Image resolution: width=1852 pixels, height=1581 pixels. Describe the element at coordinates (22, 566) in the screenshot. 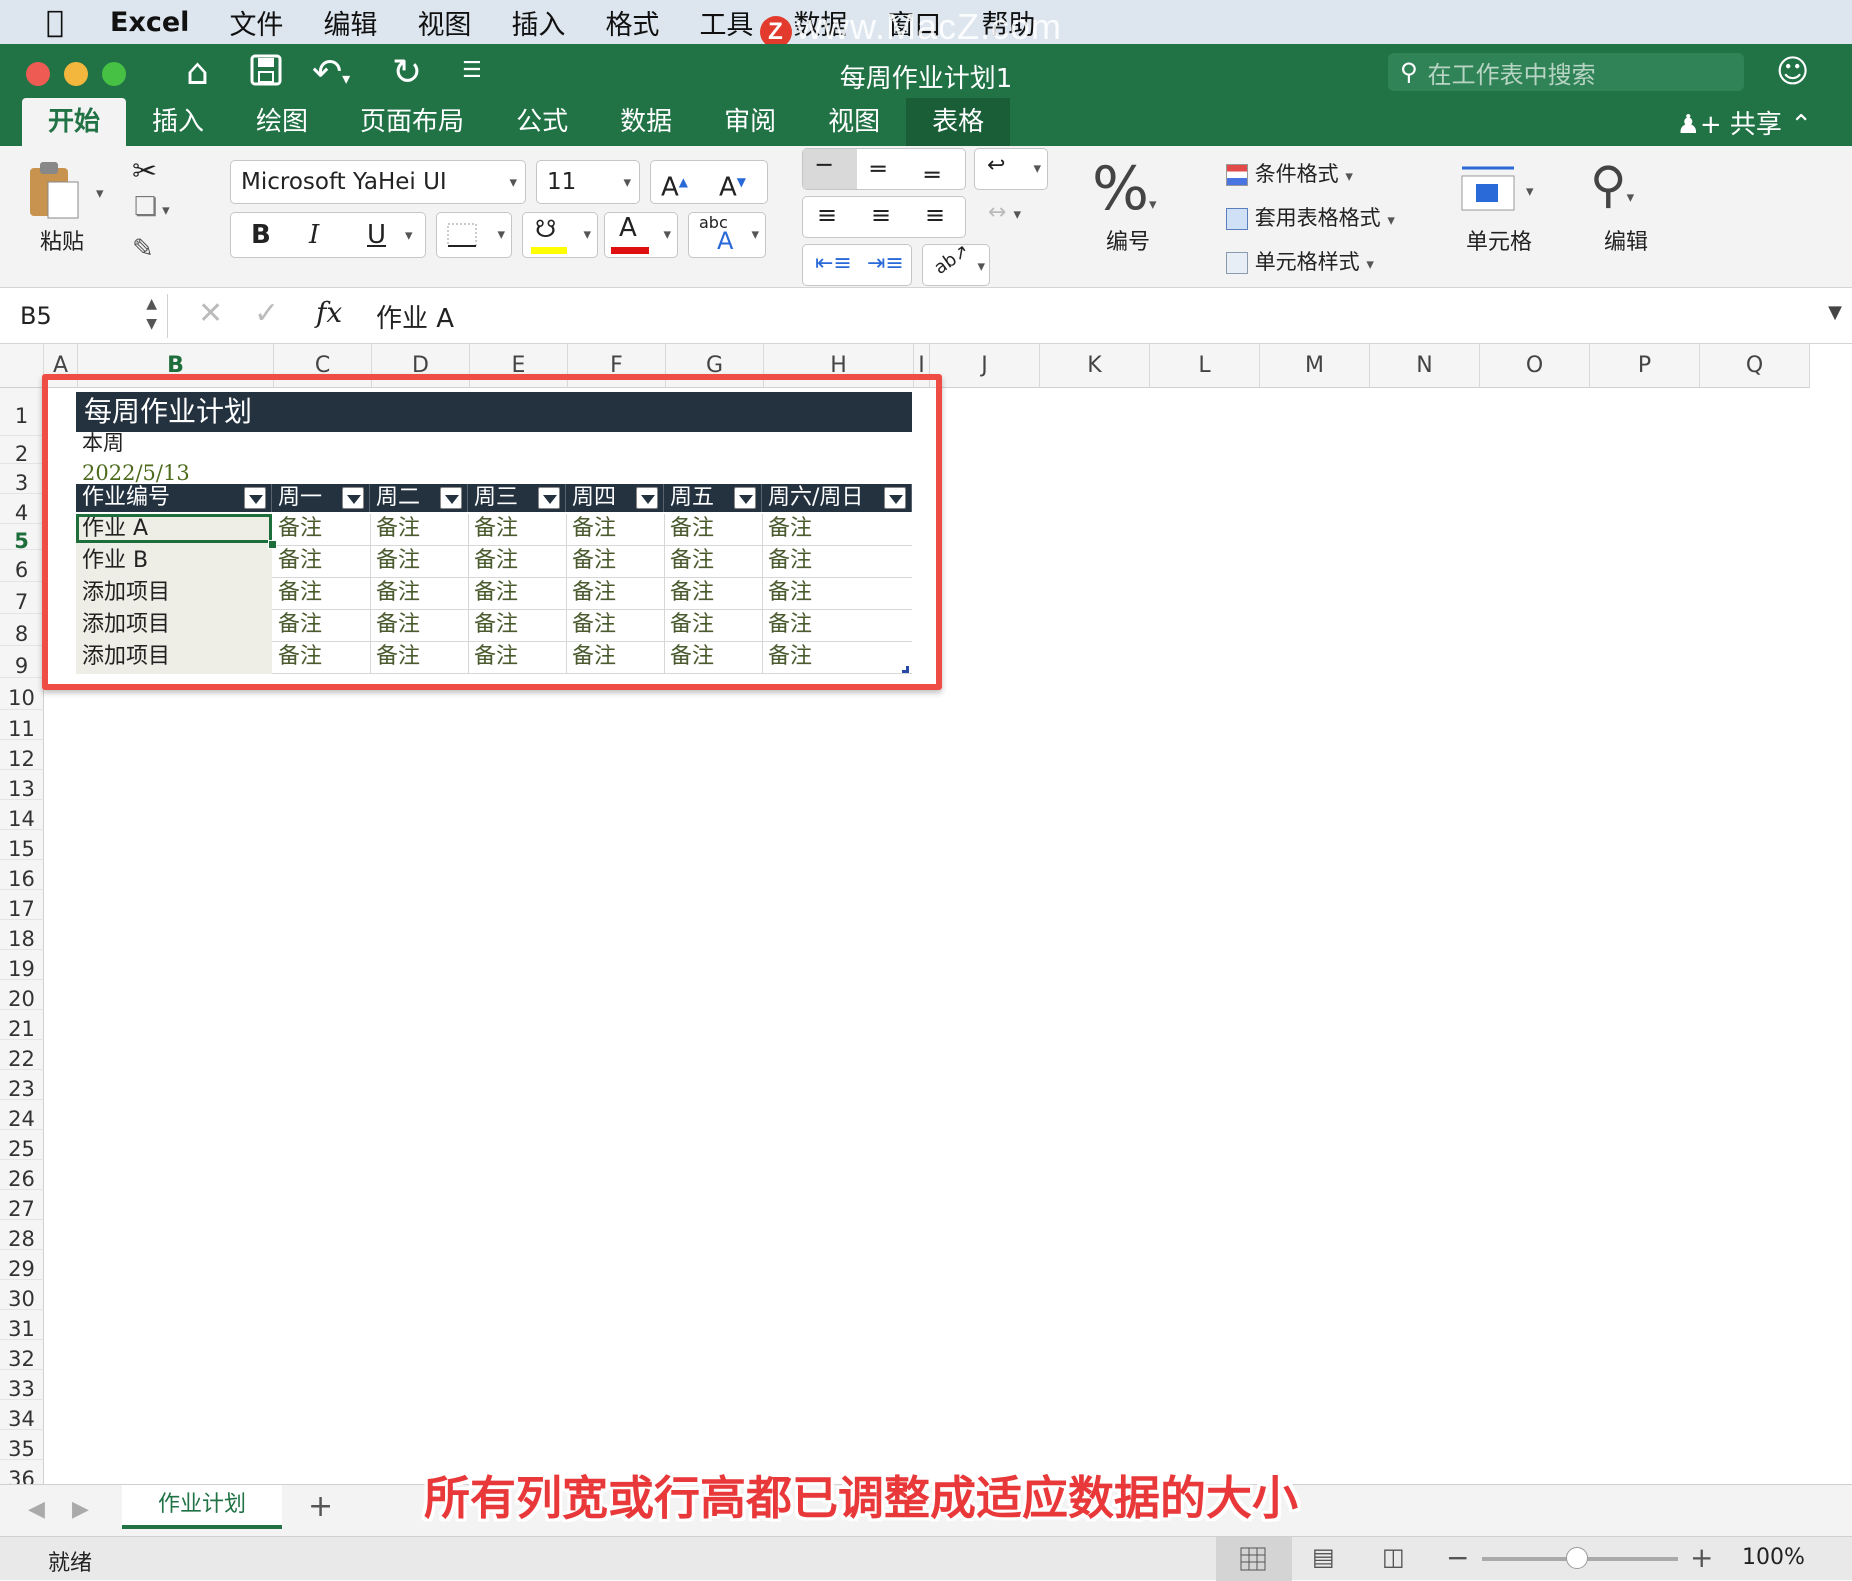

I see `row-header-6: 6` at that location.